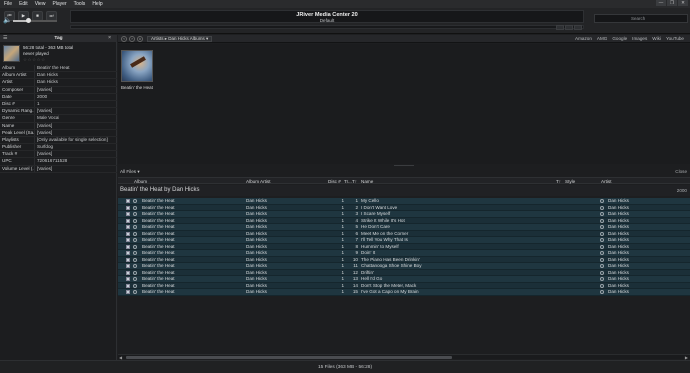 This screenshot has width=690, height=373. Describe the element at coordinates (58, 112) in the screenshot. I see `tag-row: Dynamic Rang... [Varies]` at that location.